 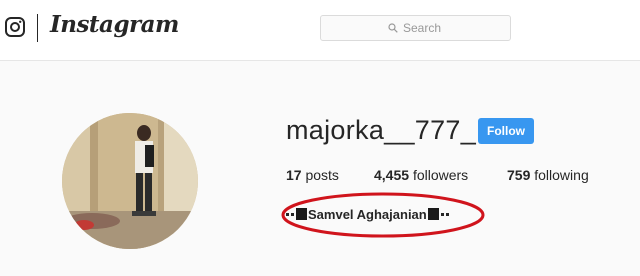 What do you see at coordinates (294, 175) in the screenshot?
I see `posts-count: 17` at bounding box center [294, 175].